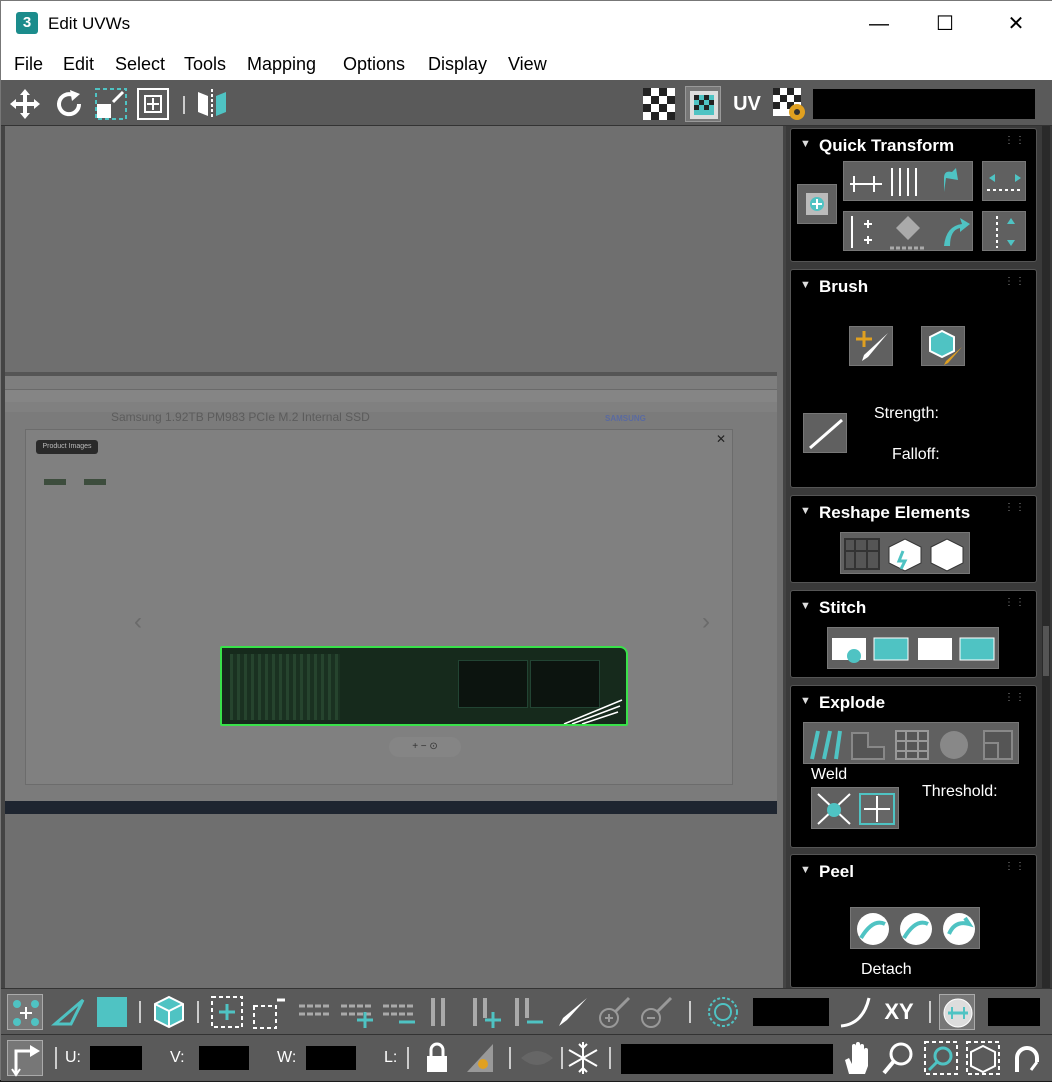 This screenshot has height=1082, width=1052. I want to click on peel-buttons-group, so click(915, 928).